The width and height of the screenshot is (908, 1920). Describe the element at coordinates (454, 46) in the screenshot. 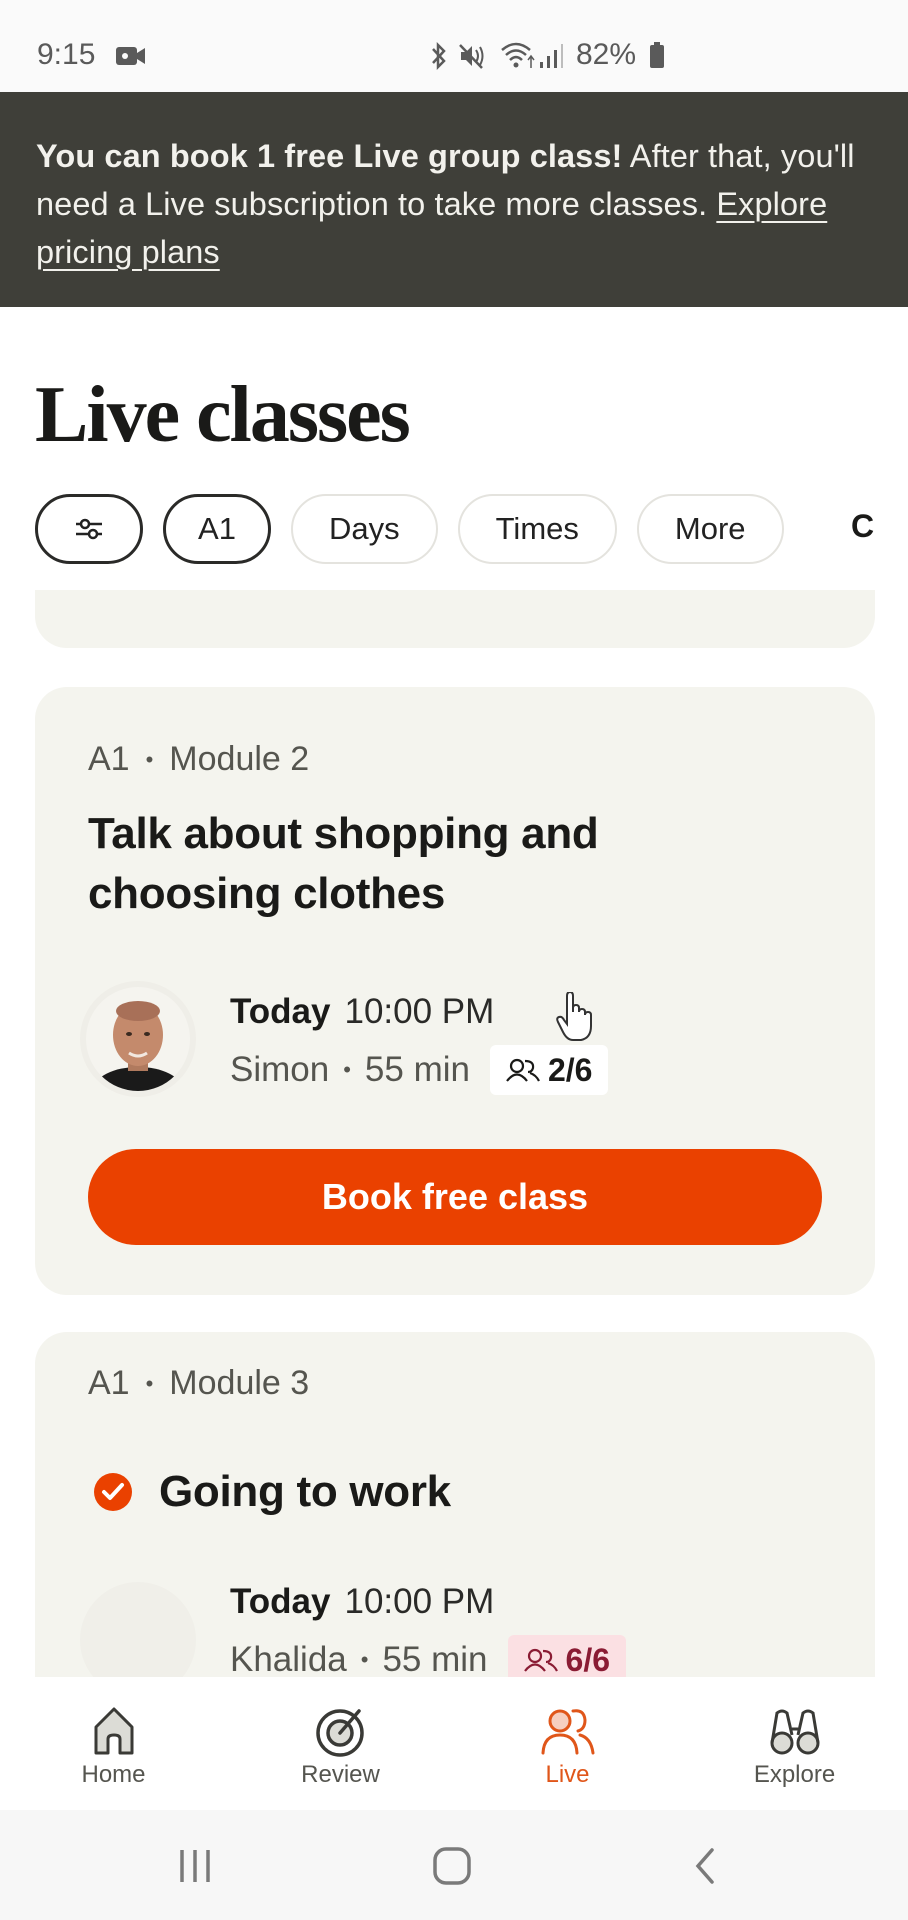

I see `status-bar: 9:15 82%` at that location.